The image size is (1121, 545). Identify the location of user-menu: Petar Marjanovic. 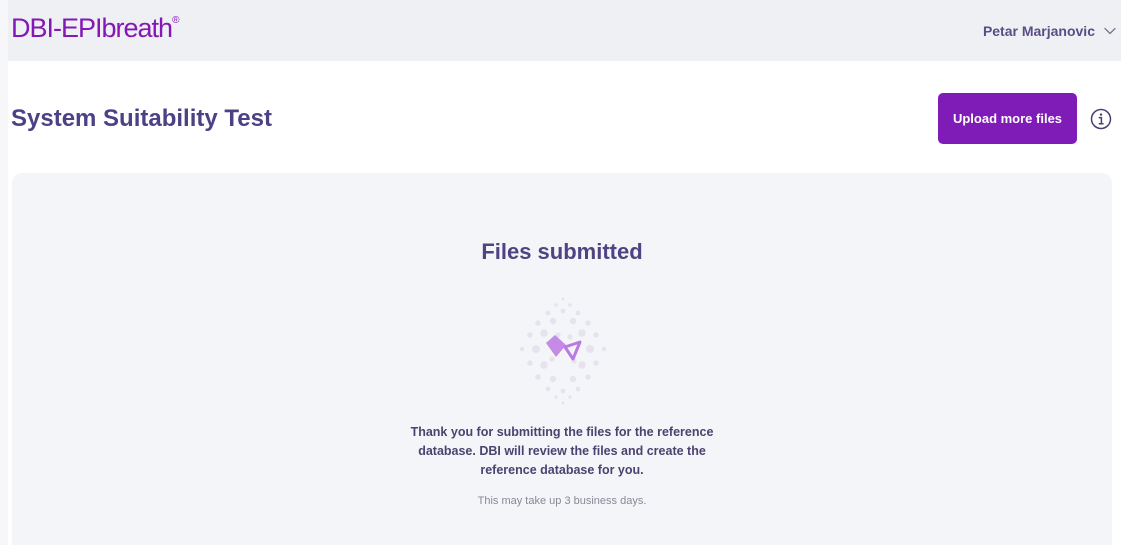
(1050, 31).